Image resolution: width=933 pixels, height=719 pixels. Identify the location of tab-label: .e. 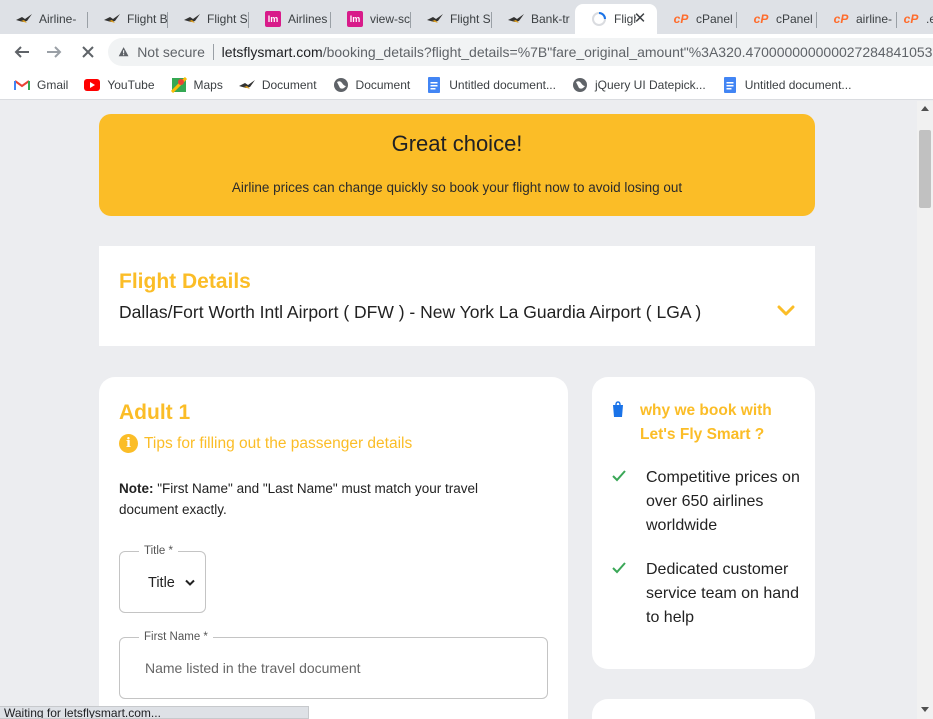
(929, 19).